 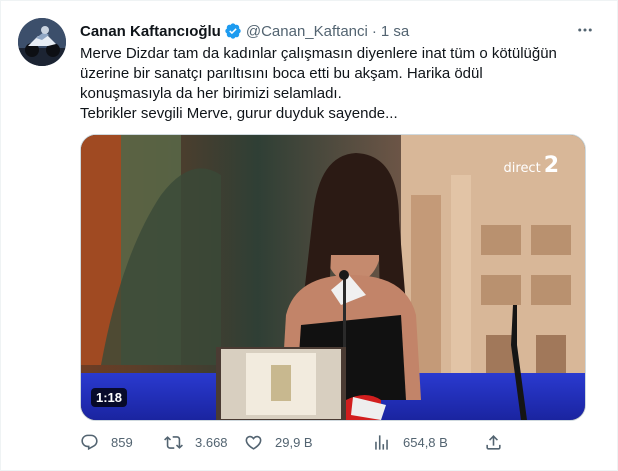 I want to click on like-icon, so click(x=253, y=442).